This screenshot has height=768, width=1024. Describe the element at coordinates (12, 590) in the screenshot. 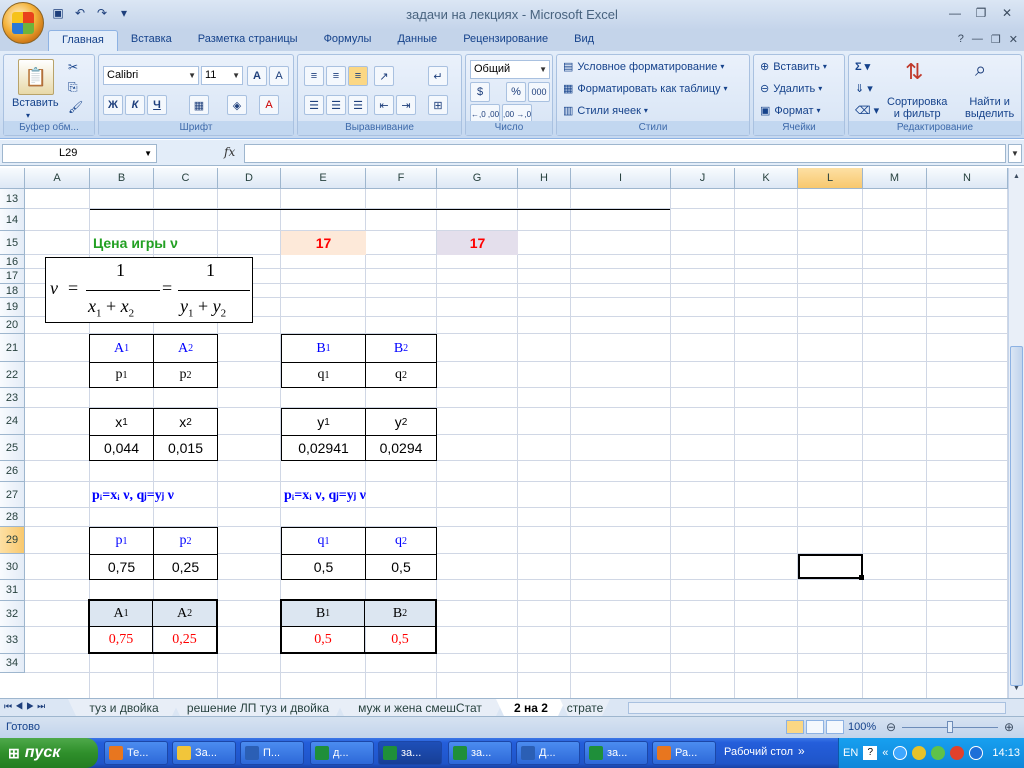

I see `row-header-31: 31` at that location.